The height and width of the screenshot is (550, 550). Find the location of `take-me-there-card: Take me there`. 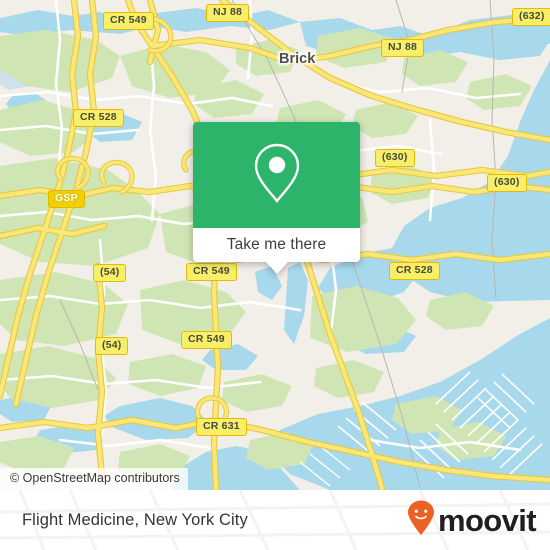

take-me-there-card: Take me there is located at coordinates (276, 198).